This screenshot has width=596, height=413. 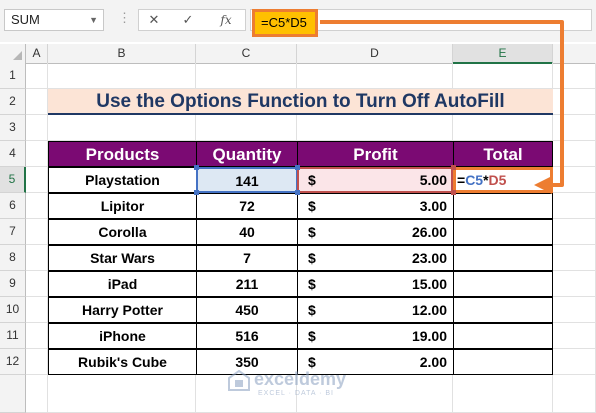 What do you see at coordinates (239, 380) in the screenshot?
I see `exceldemy-logo-icon` at bounding box center [239, 380].